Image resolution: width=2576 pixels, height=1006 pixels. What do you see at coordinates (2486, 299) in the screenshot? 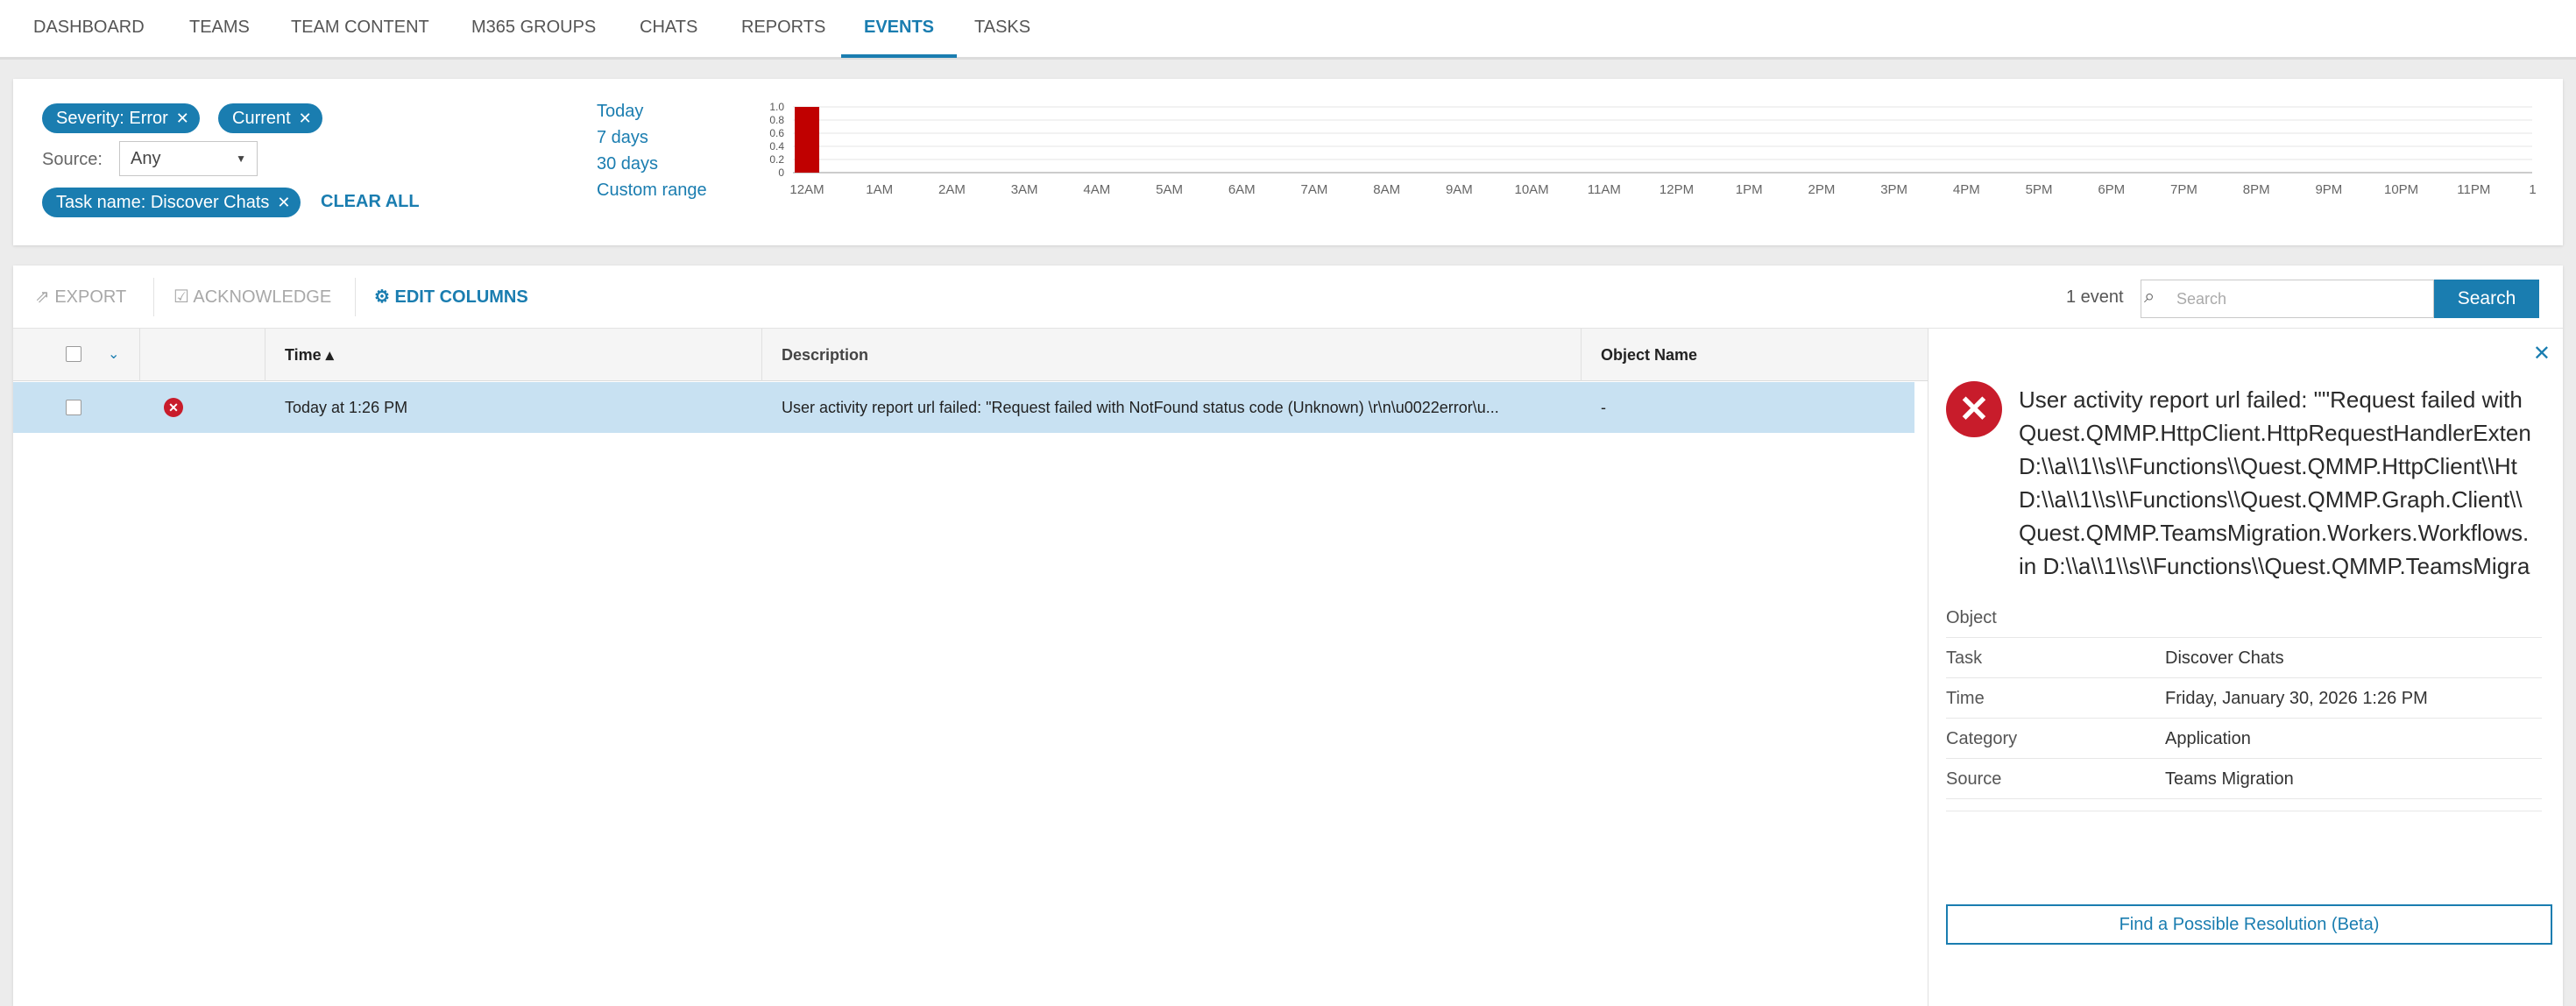
I see `search-button: Search` at bounding box center [2486, 299].